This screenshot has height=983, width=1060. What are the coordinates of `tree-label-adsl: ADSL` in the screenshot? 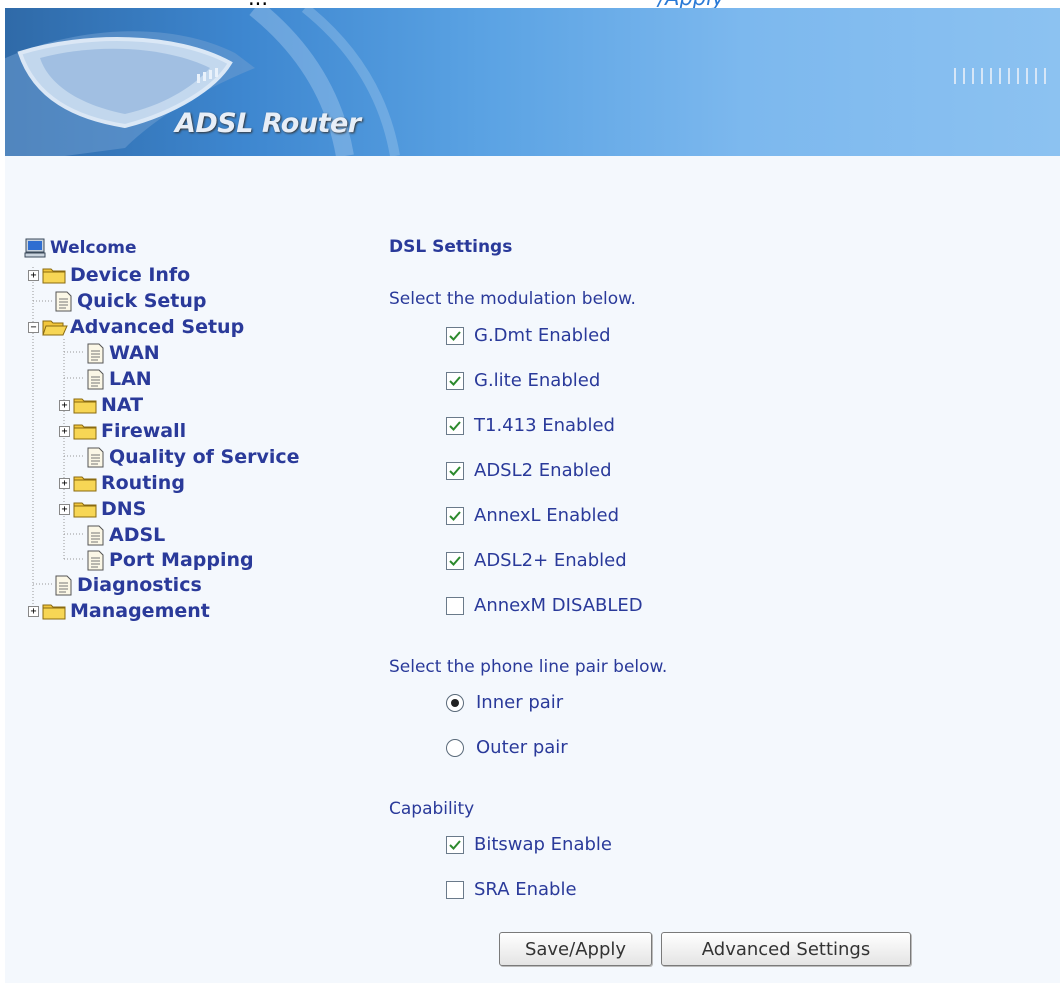 It's located at (137, 535).